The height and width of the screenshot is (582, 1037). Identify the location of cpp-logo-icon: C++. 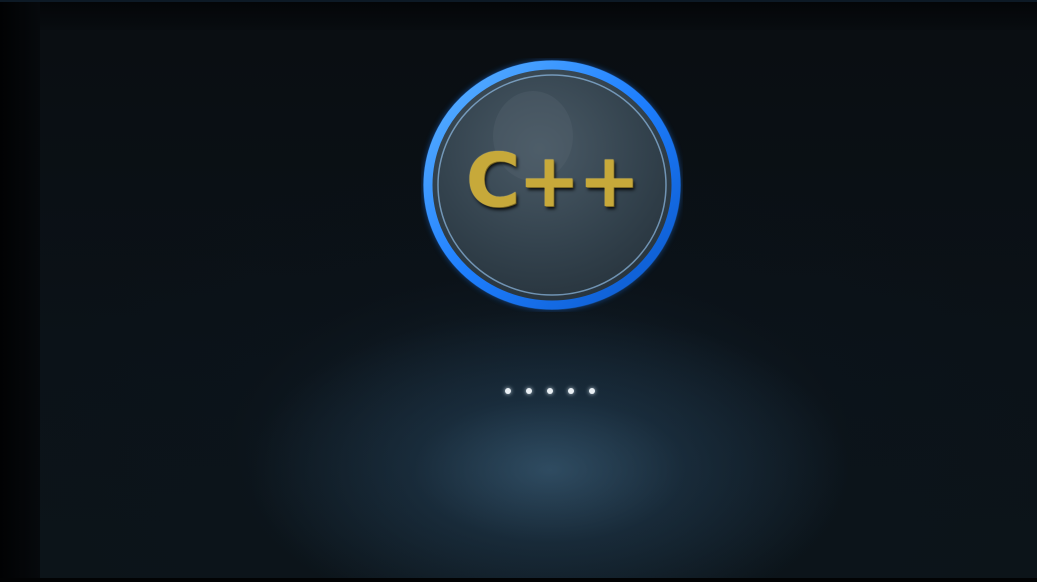
(552, 185).